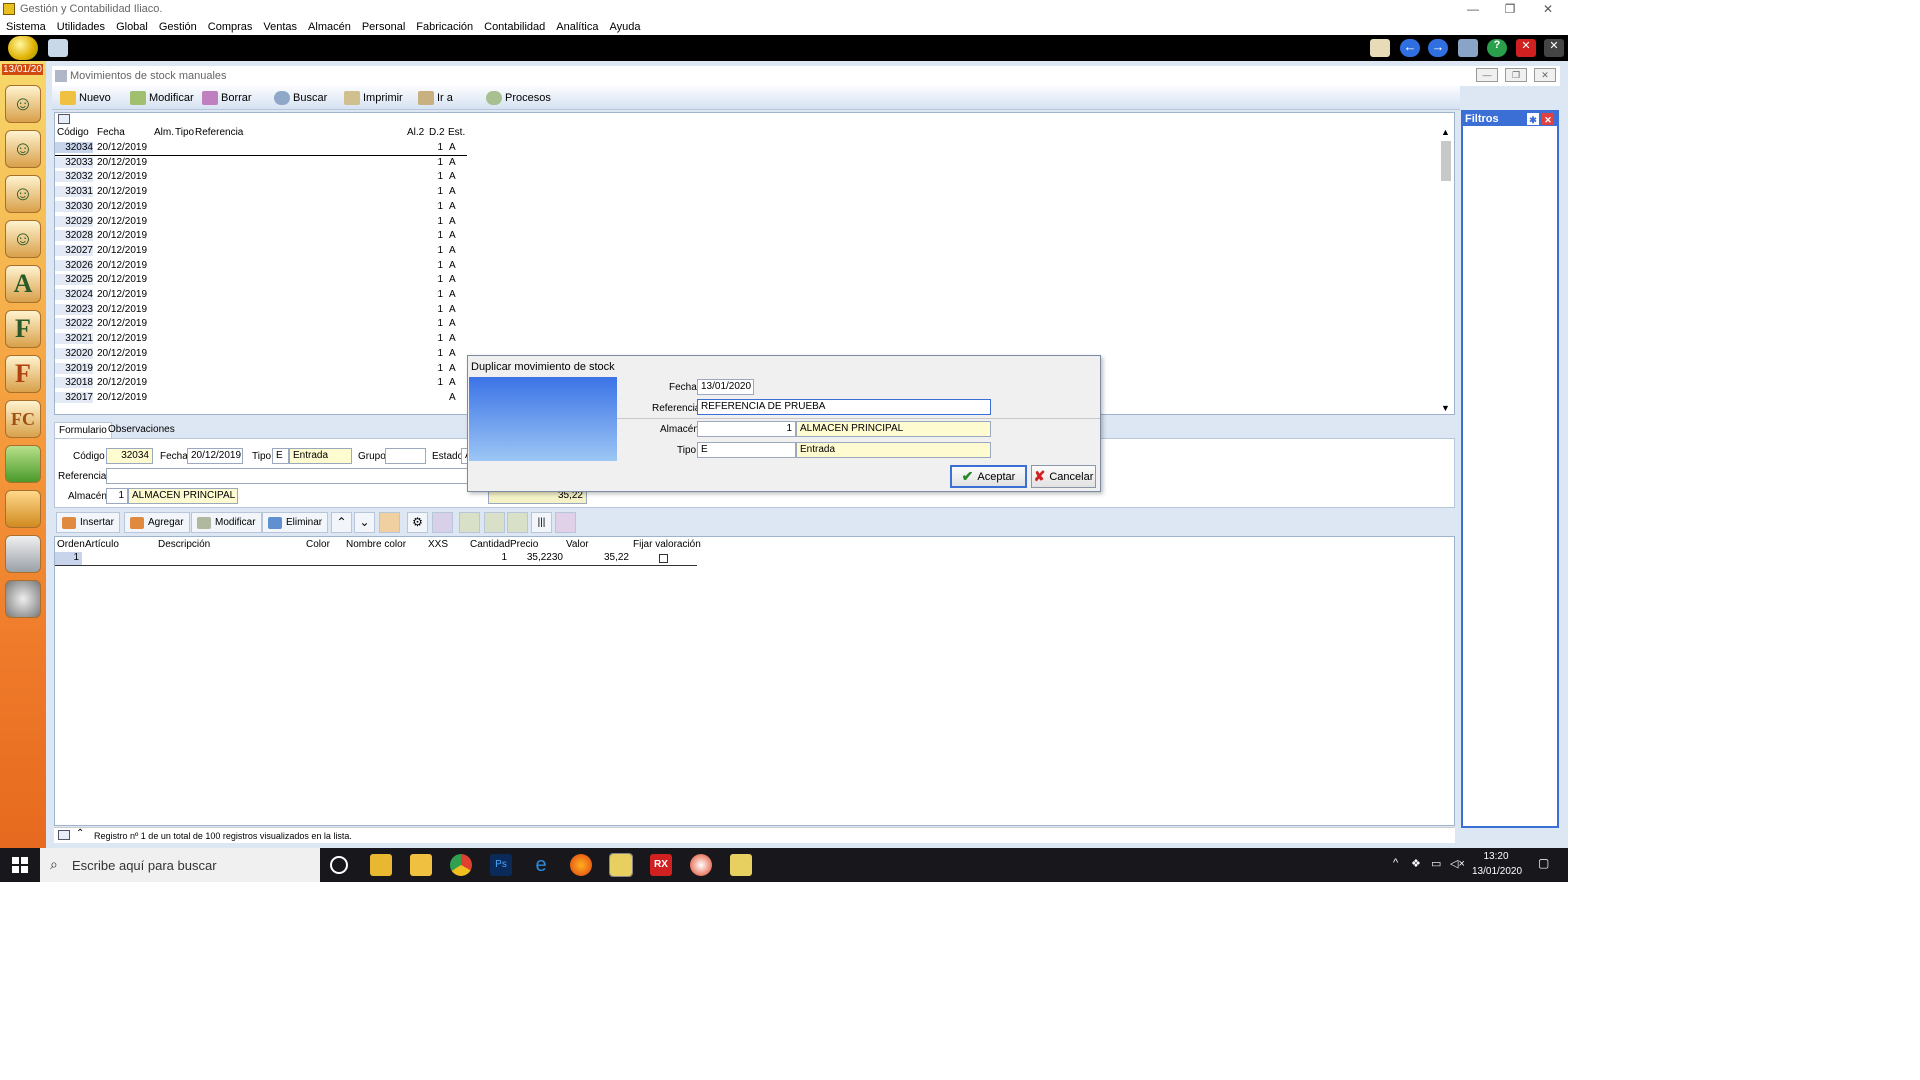 The width and height of the screenshot is (1920, 1080). I want to click on fijar-checkbox, so click(663, 558).